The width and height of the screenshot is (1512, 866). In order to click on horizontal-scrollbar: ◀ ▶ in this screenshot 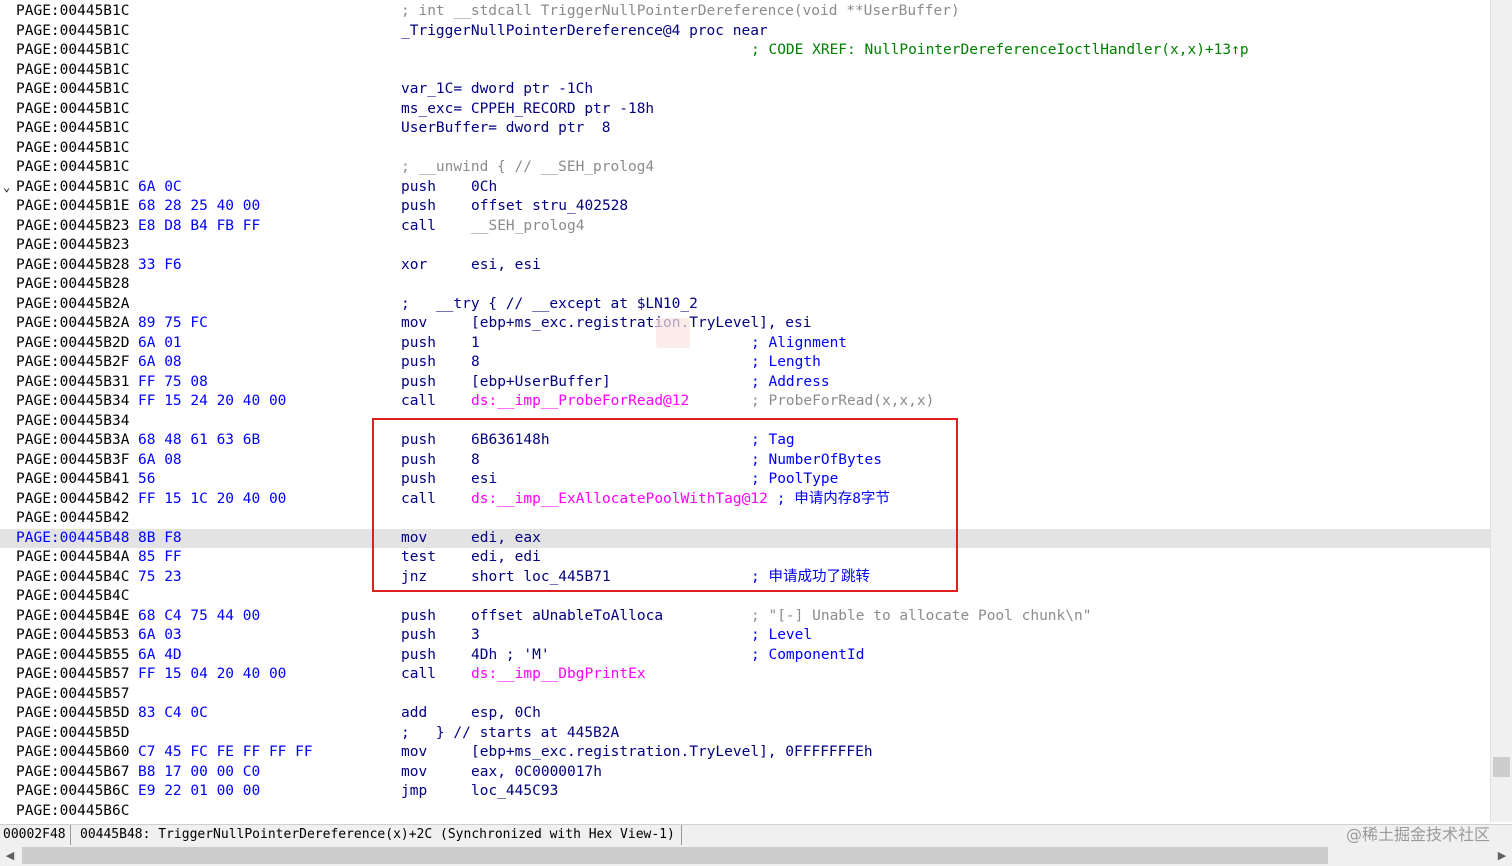, I will do `click(756, 855)`.